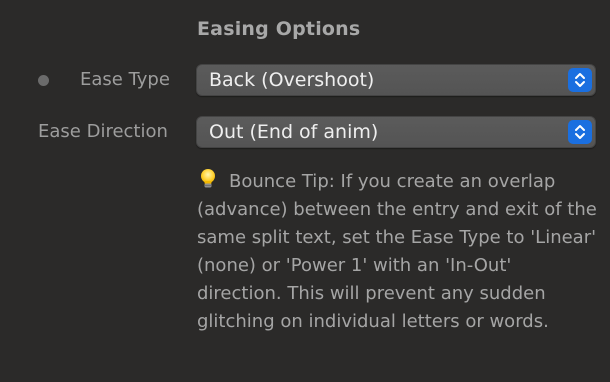  What do you see at coordinates (279, 29) in the screenshot?
I see `section-title: Easing Options` at bounding box center [279, 29].